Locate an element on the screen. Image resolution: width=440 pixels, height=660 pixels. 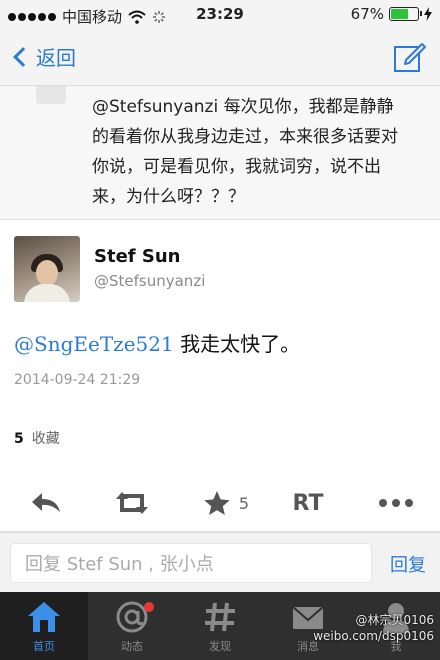
watermark: @林宗贝0106 weibo.com/dsp0106 is located at coordinates (373, 628).